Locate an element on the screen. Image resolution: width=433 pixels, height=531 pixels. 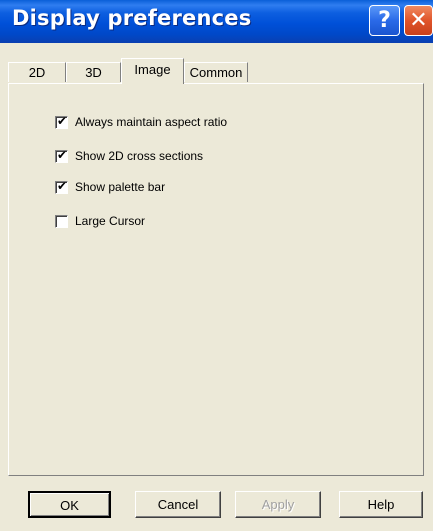
help-button: Help is located at coordinates (381, 504).